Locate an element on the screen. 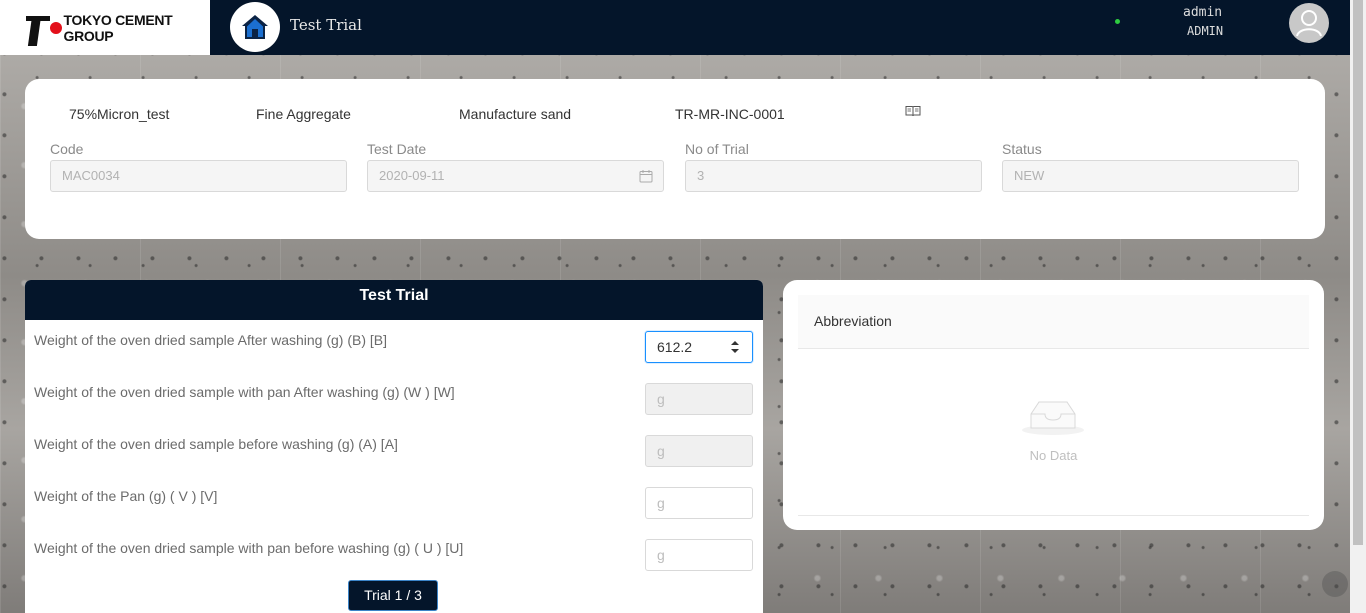 The height and width of the screenshot is (613, 1366). book-icon is located at coordinates (913, 113).